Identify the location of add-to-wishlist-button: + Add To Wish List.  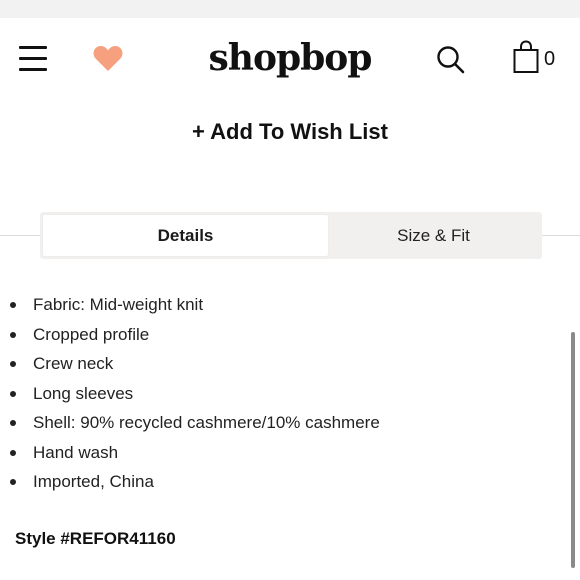
(290, 132).